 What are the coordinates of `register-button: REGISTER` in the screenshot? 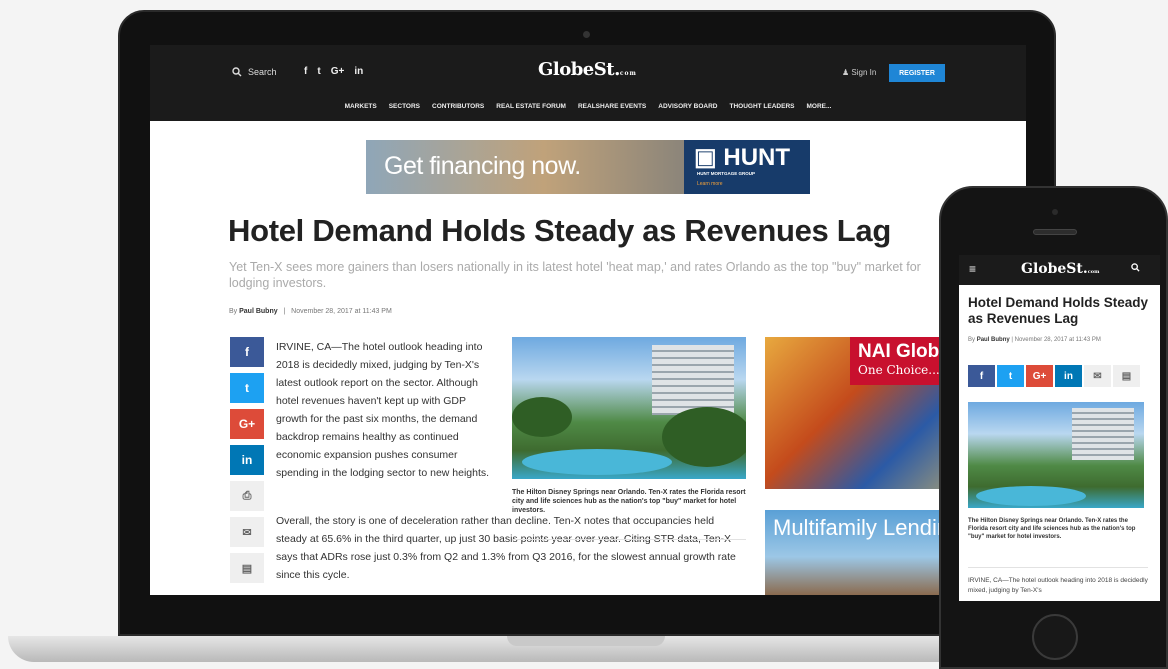 It's located at (917, 73).